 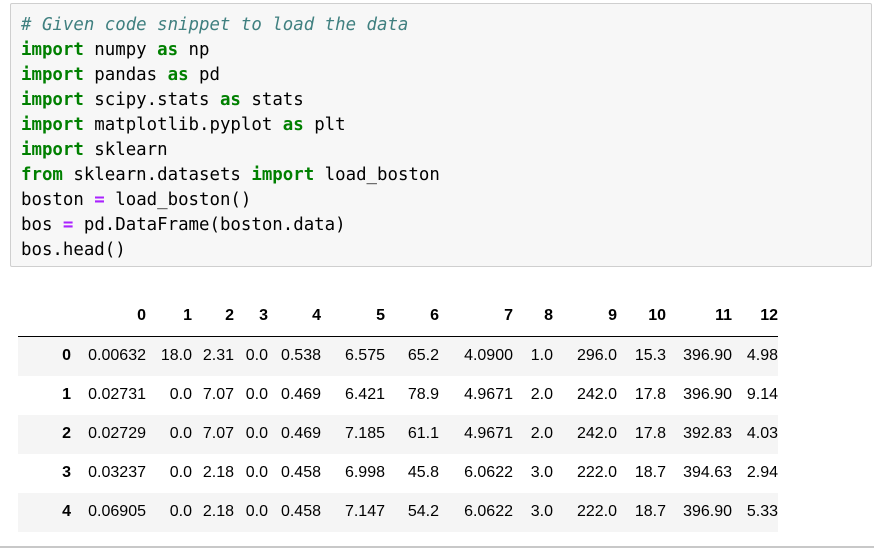 What do you see at coordinates (585, 316) in the screenshot?
I see `column-header: 9` at bounding box center [585, 316].